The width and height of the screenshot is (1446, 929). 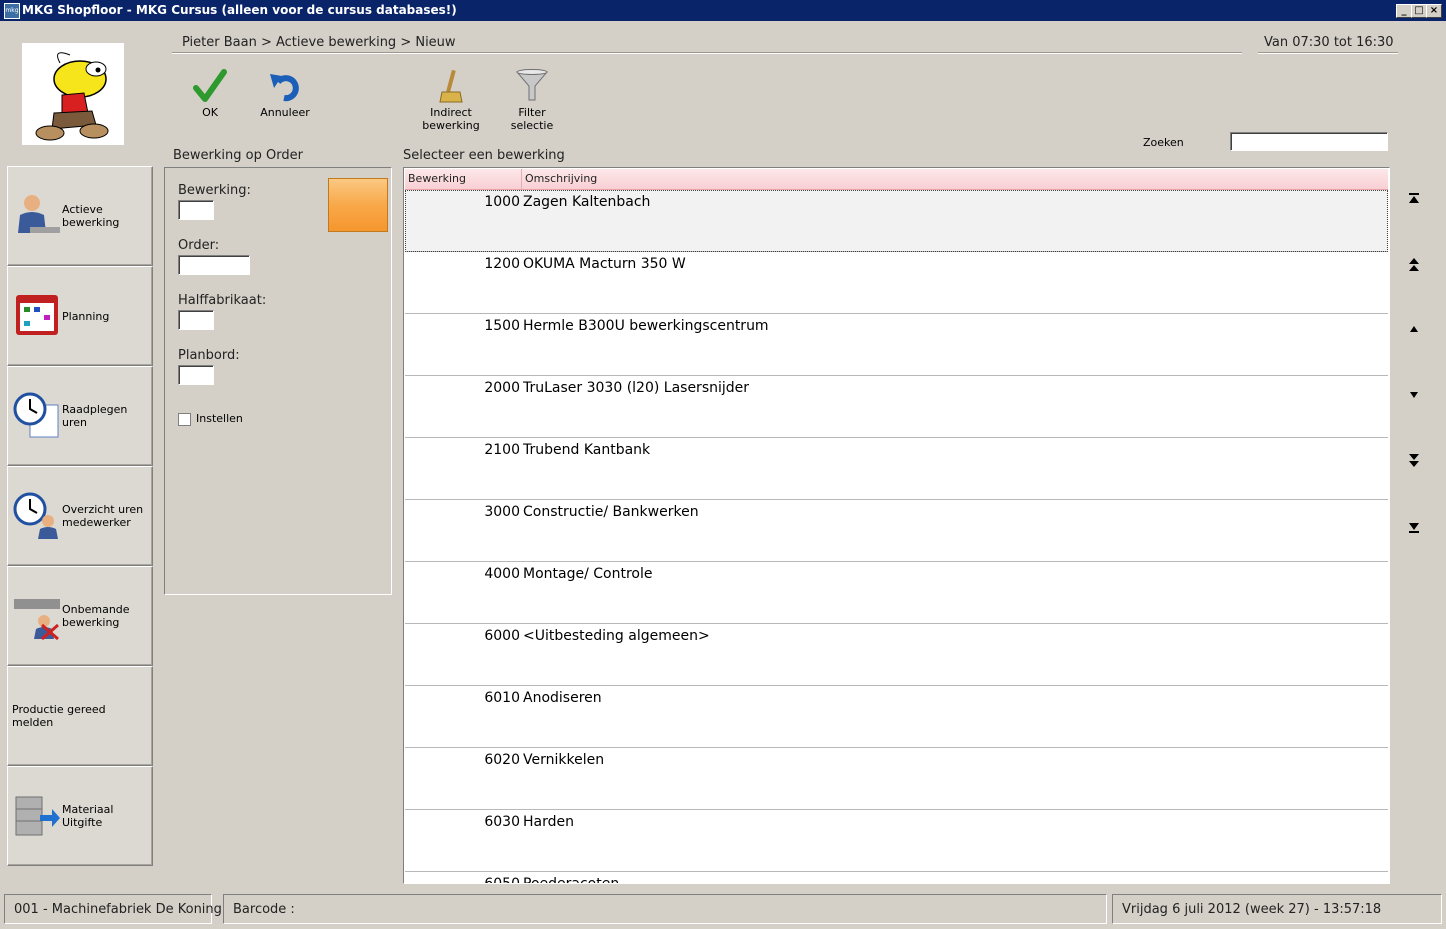 I want to click on nav-label: Planning, so click(x=86, y=316).